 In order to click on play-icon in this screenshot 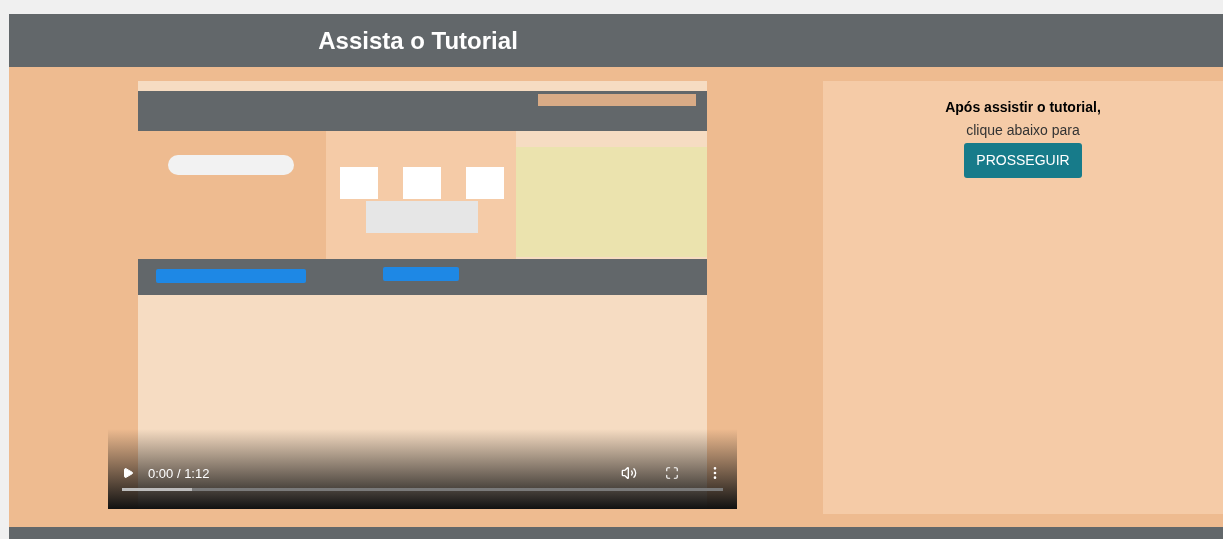, I will do `click(128, 473)`.